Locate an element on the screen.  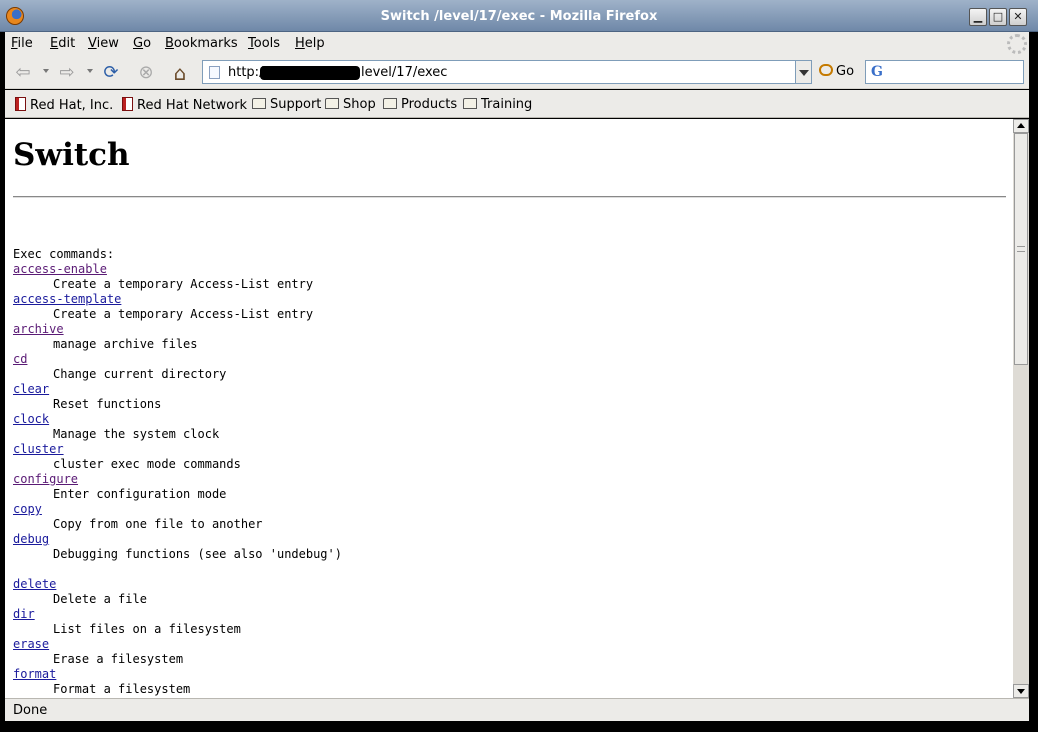
command-link-debug: debug is located at coordinates (31, 539).